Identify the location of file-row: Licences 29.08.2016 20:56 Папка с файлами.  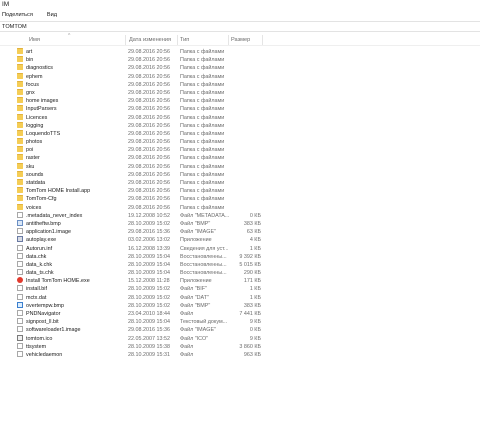
(240, 117).